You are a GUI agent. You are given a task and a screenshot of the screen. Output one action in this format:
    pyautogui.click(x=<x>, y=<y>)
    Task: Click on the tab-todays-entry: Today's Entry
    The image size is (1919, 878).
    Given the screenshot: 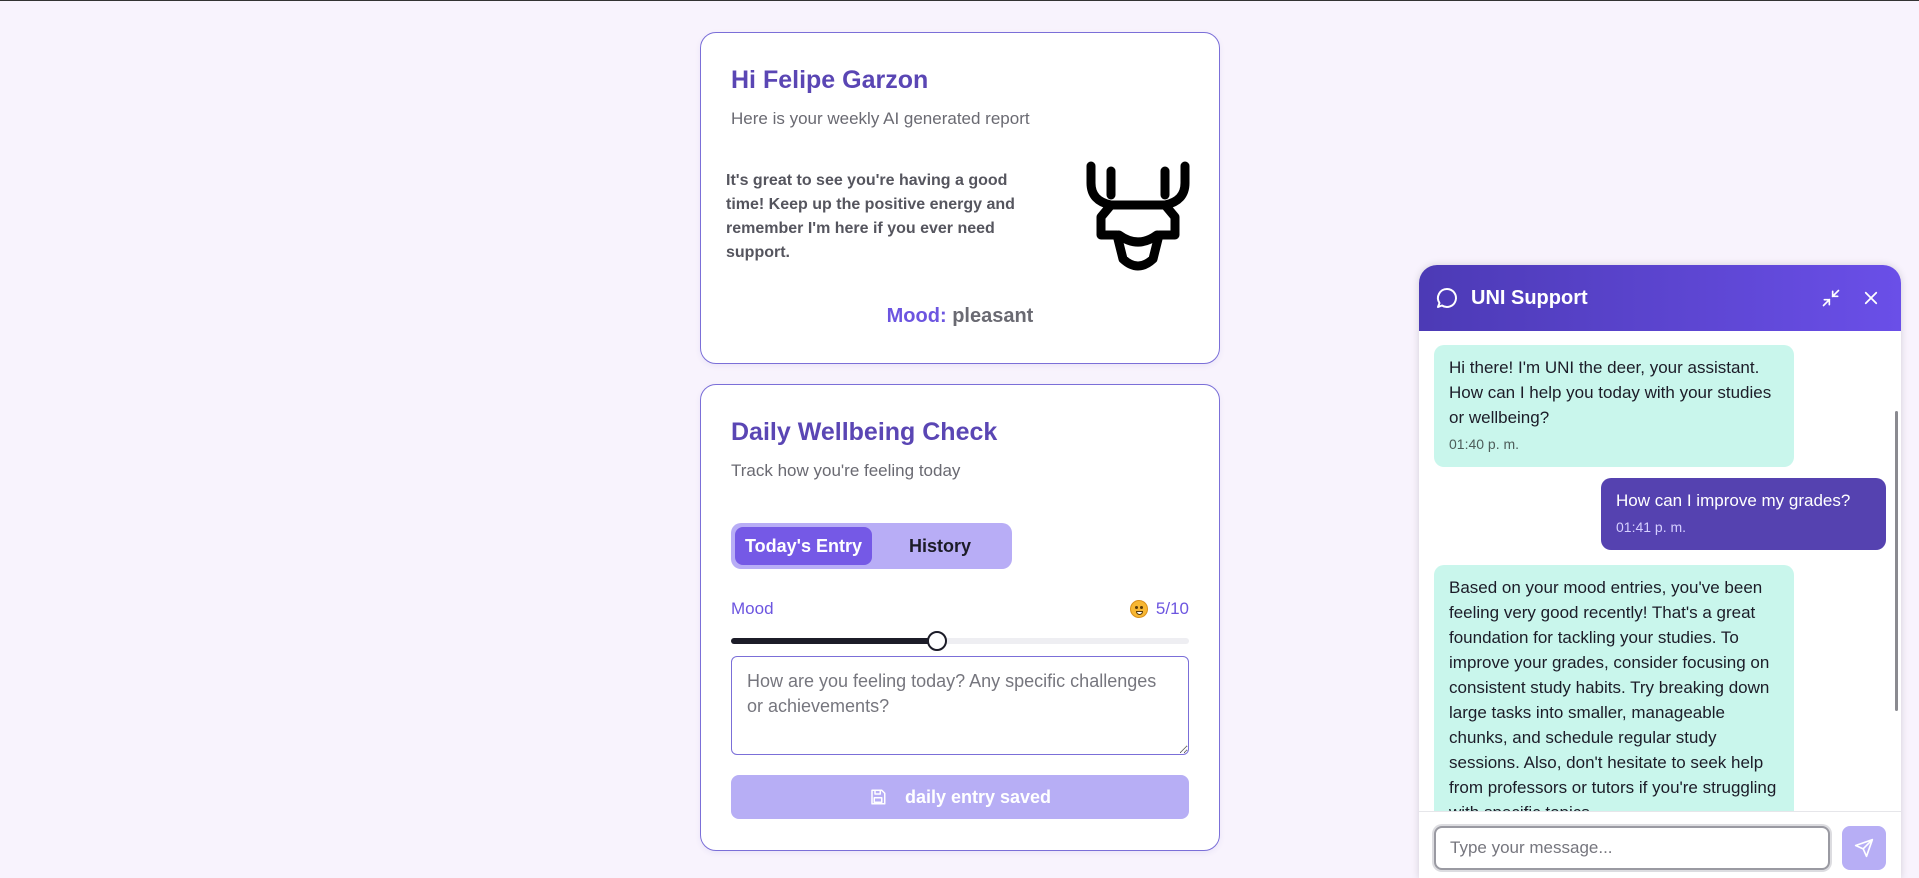 What is the action you would take?
    pyautogui.click(x=803, y=546)
    